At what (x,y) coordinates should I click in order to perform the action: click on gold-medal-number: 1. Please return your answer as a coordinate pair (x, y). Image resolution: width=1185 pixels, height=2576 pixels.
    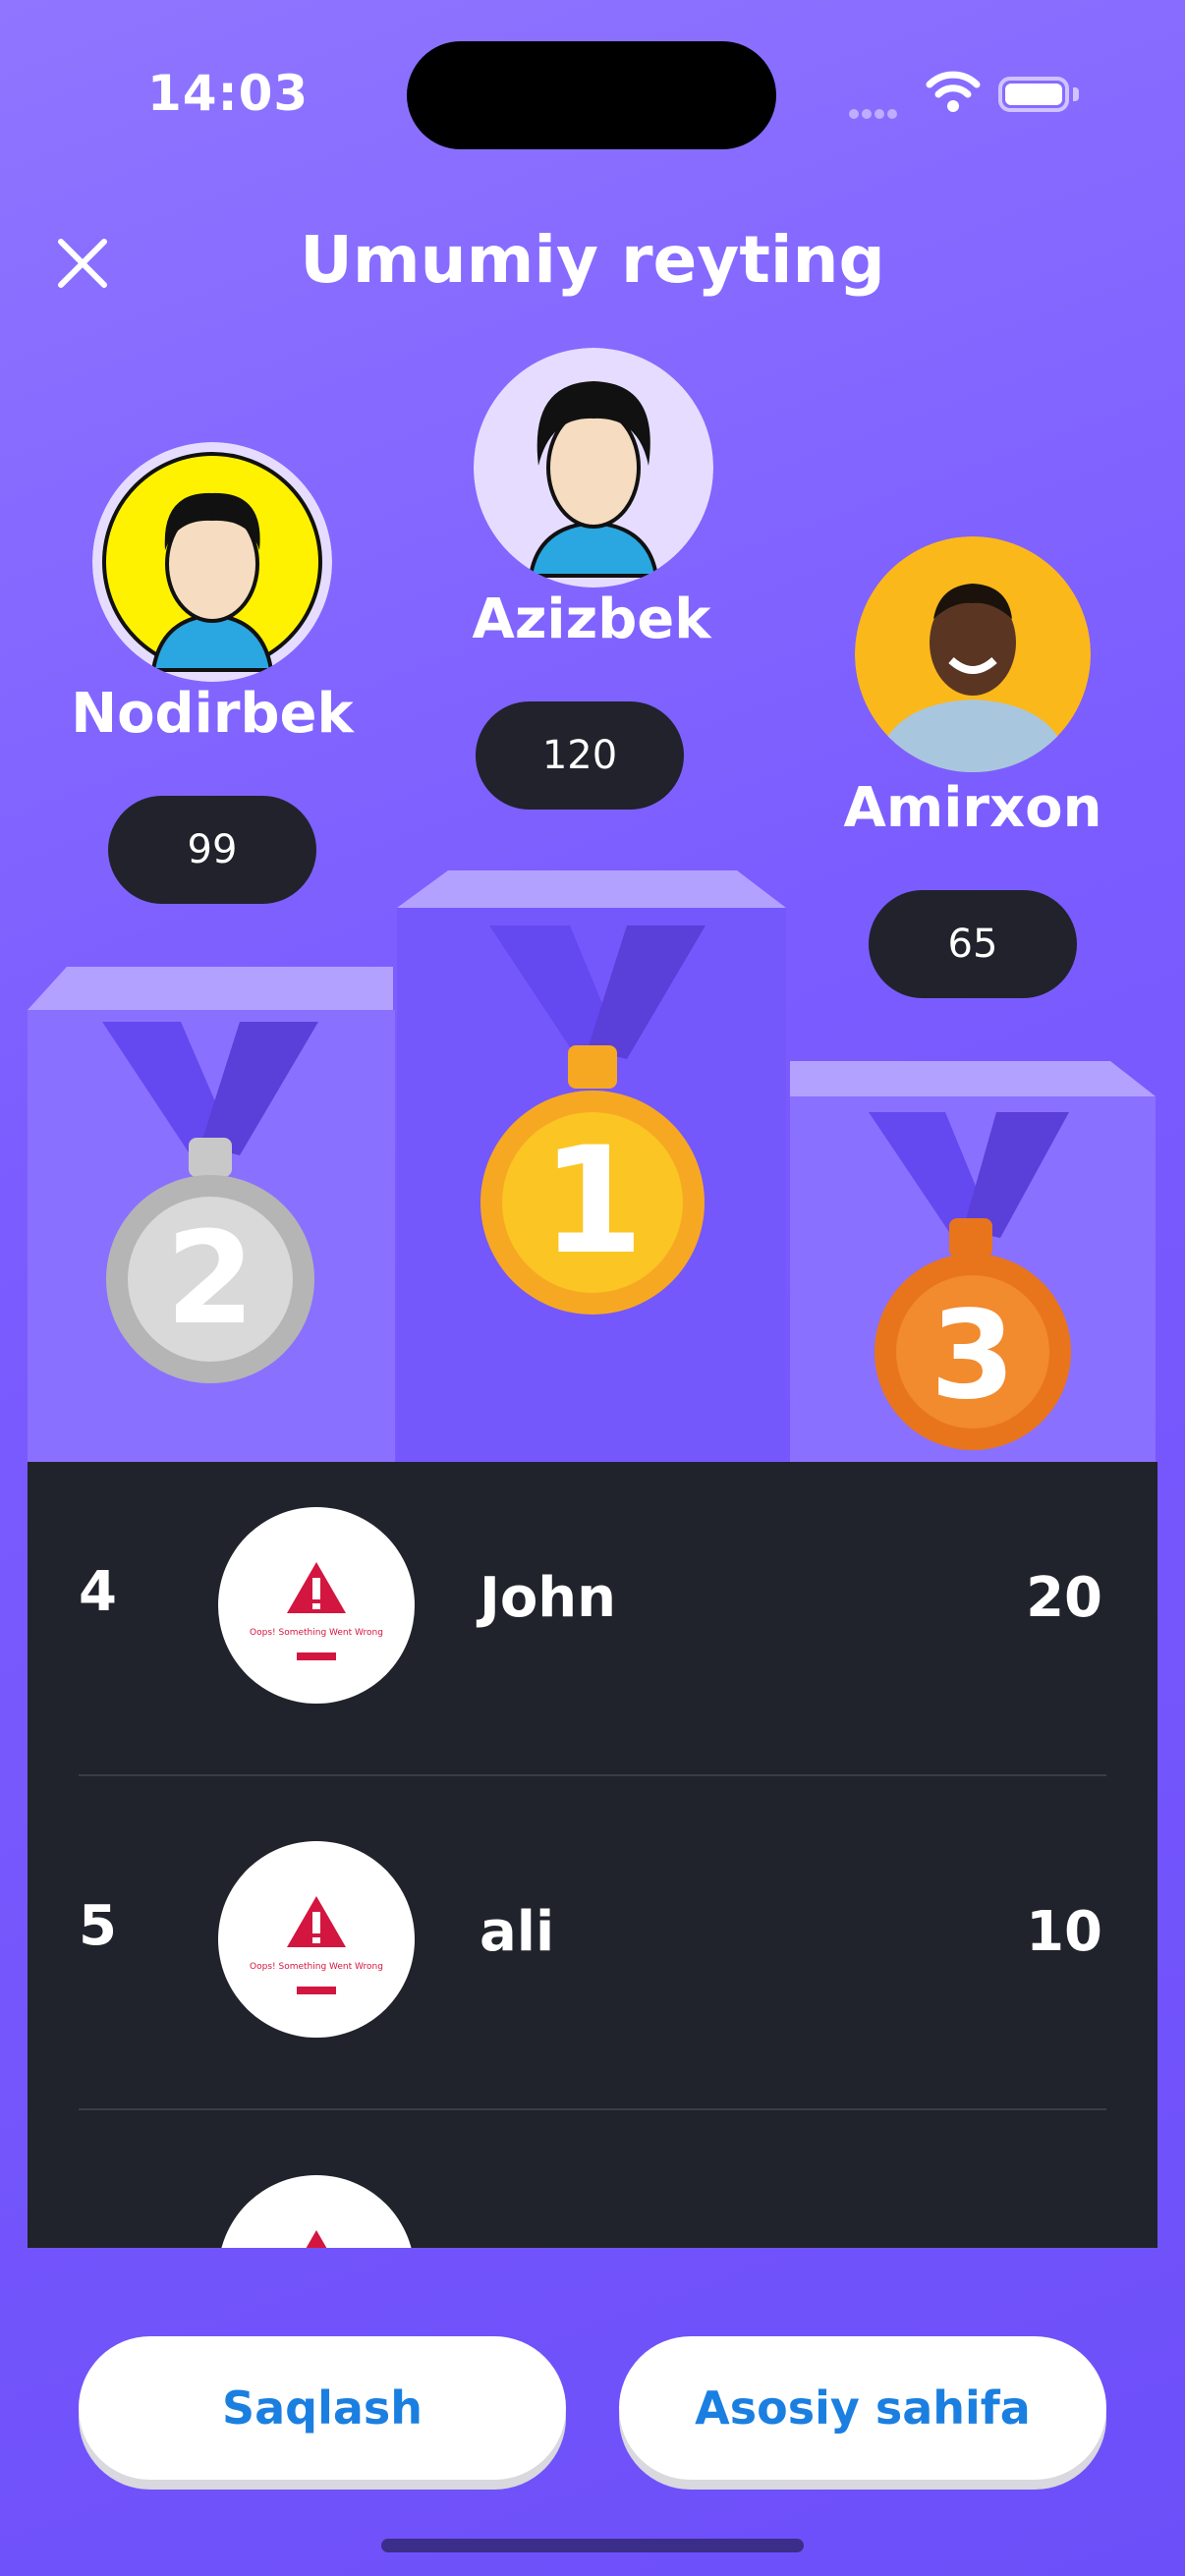
    Looking at the image, I should click on (592, 1201).